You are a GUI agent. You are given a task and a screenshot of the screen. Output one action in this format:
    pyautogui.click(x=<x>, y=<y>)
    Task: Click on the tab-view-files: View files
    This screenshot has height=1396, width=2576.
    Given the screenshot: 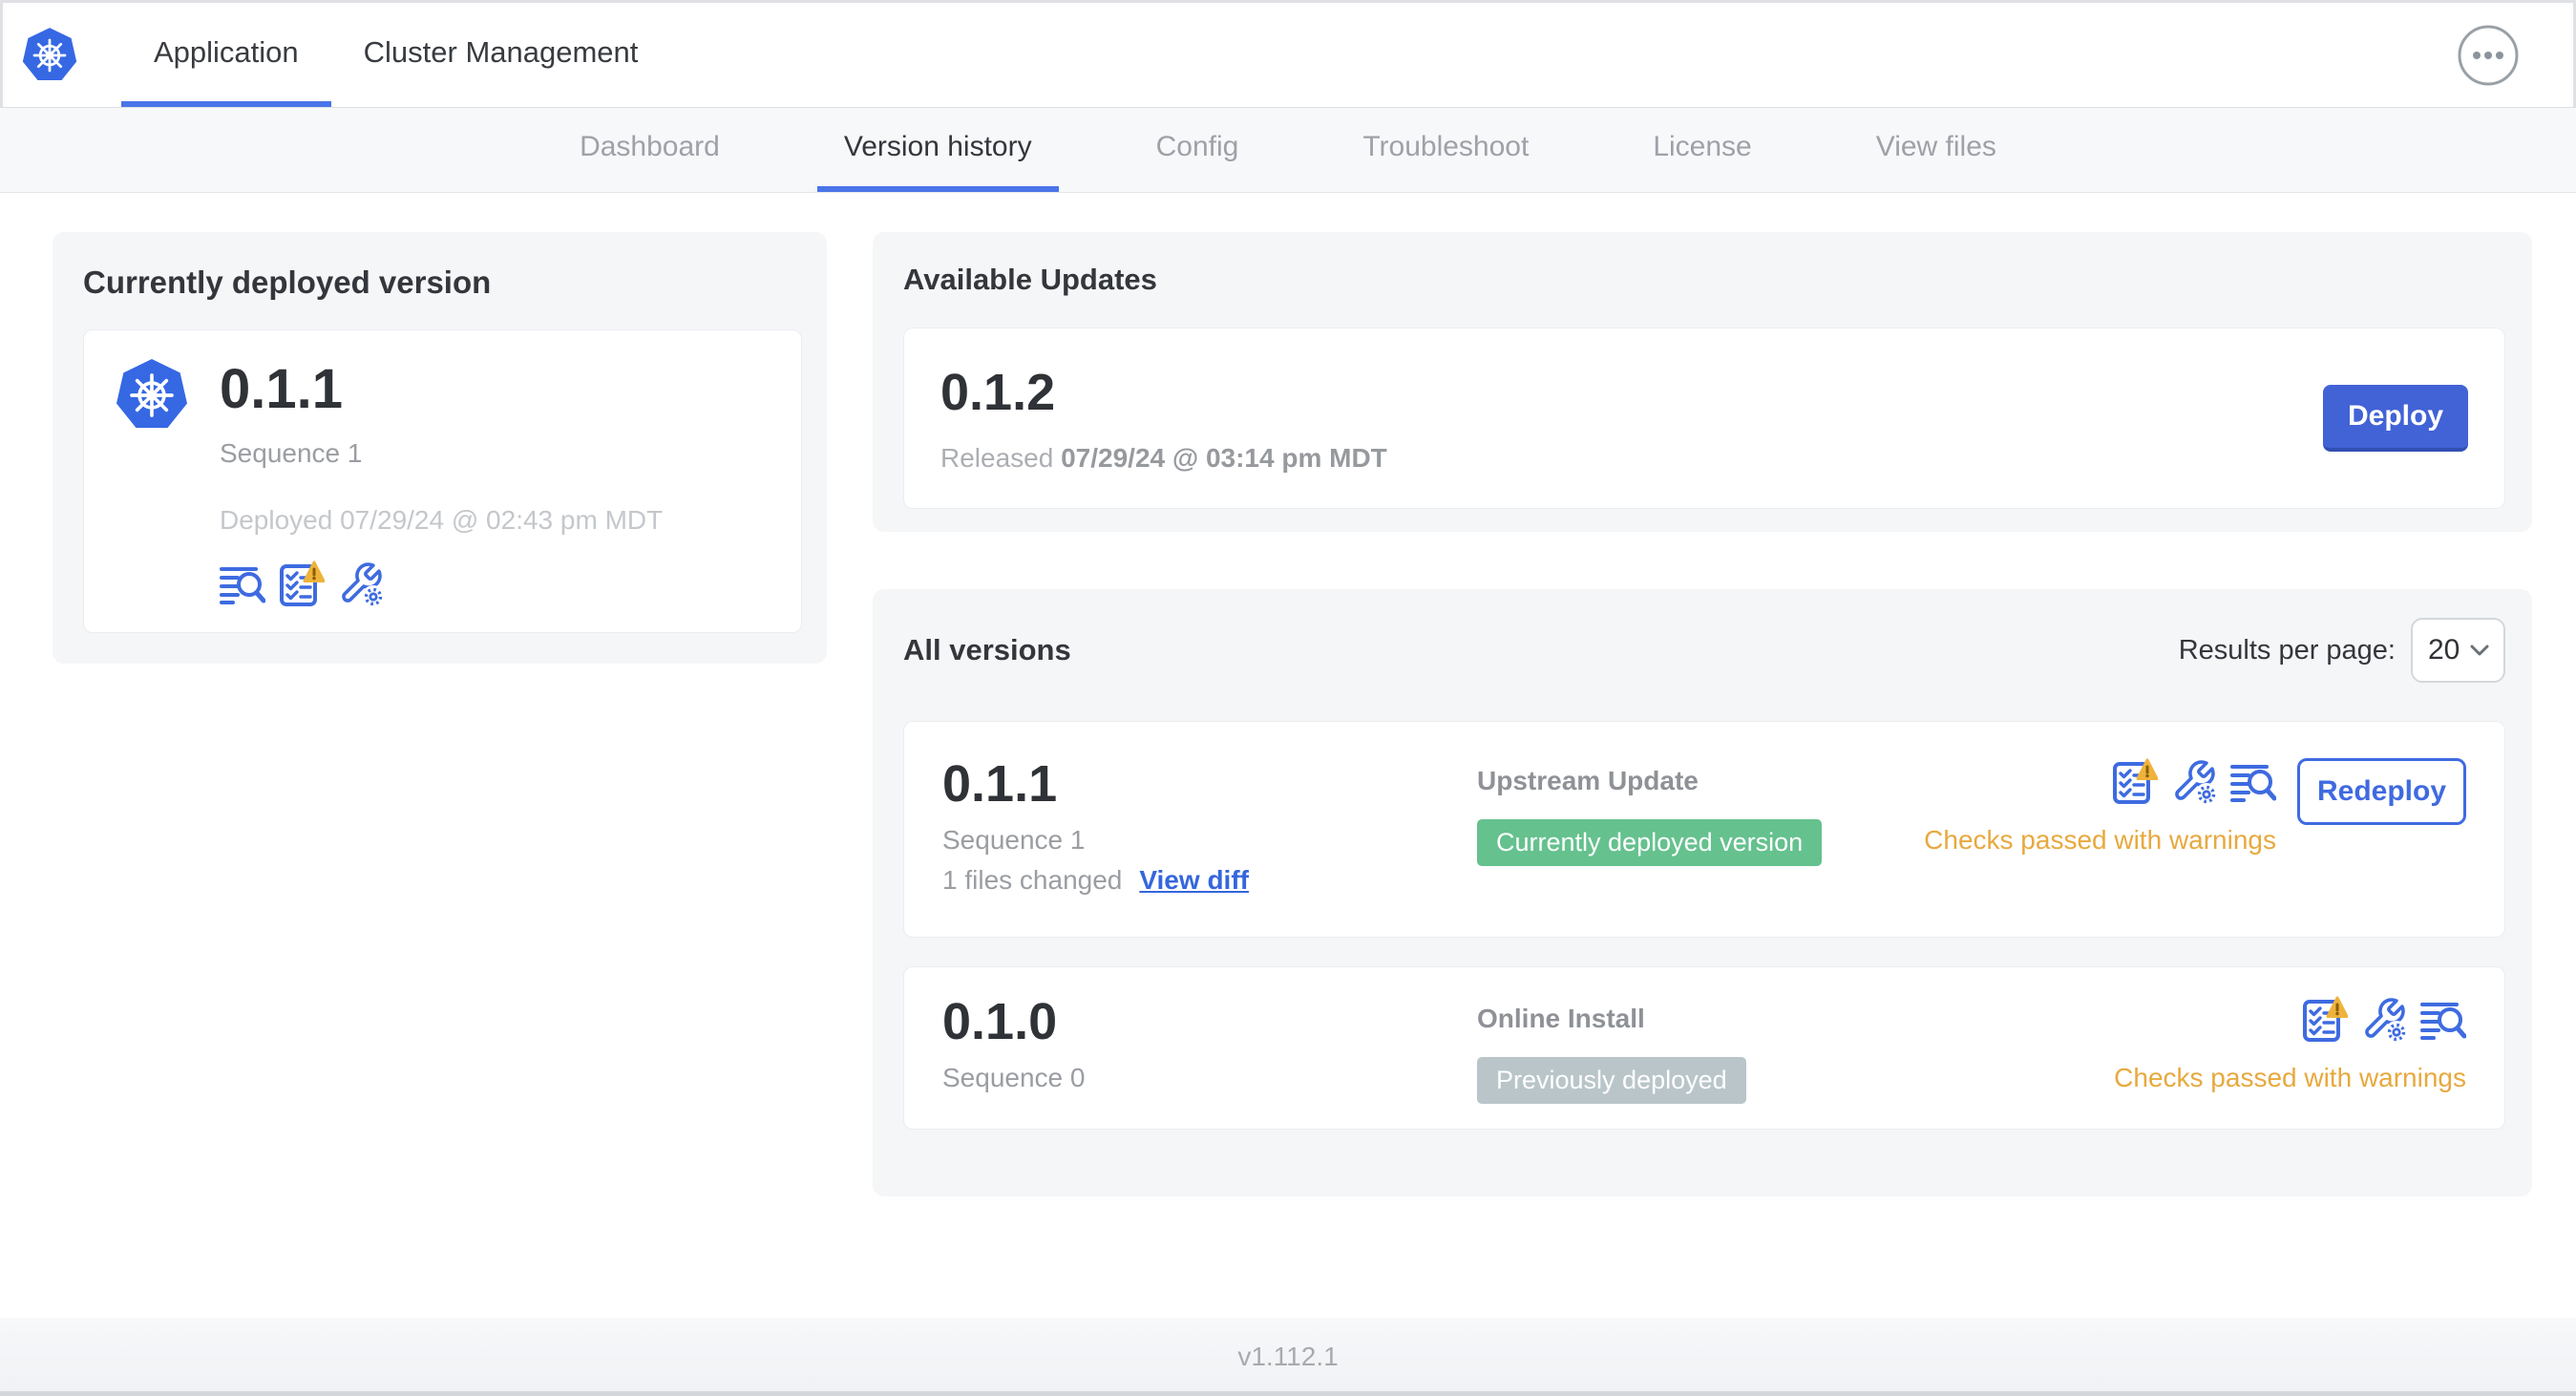 What is the action you would take?
    pyautogui.click(x=1936, y=150)
    